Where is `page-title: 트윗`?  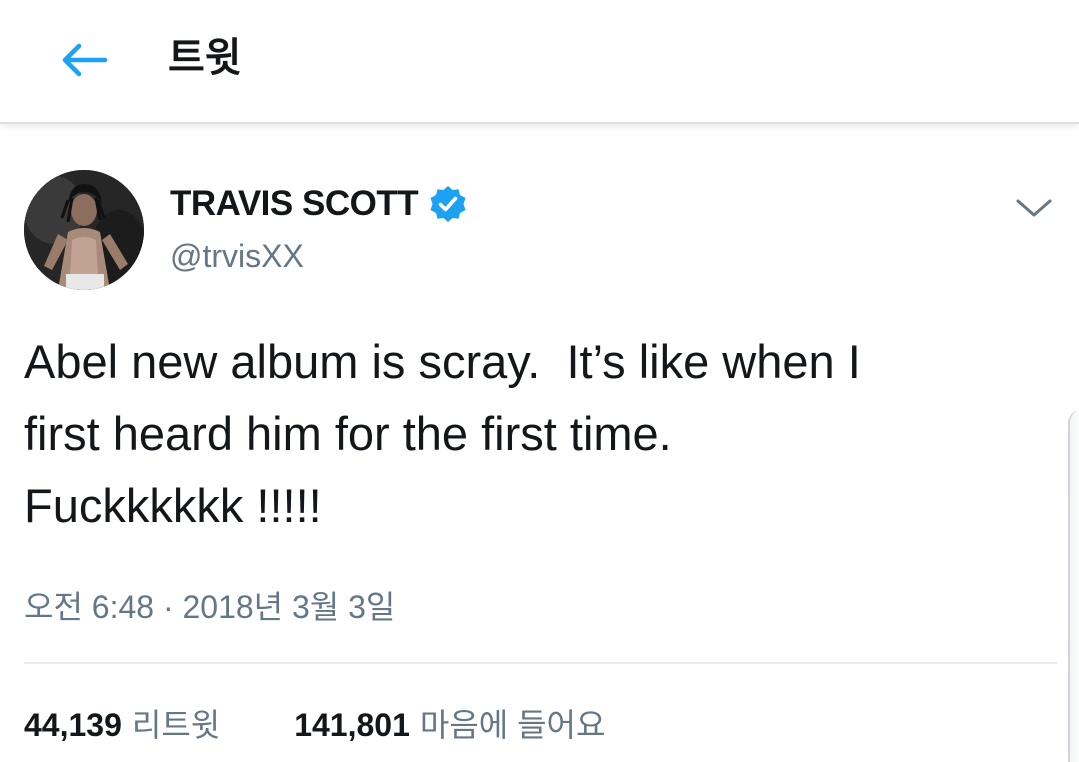 page-title: 트윗 is located at coordinates (205, 58).